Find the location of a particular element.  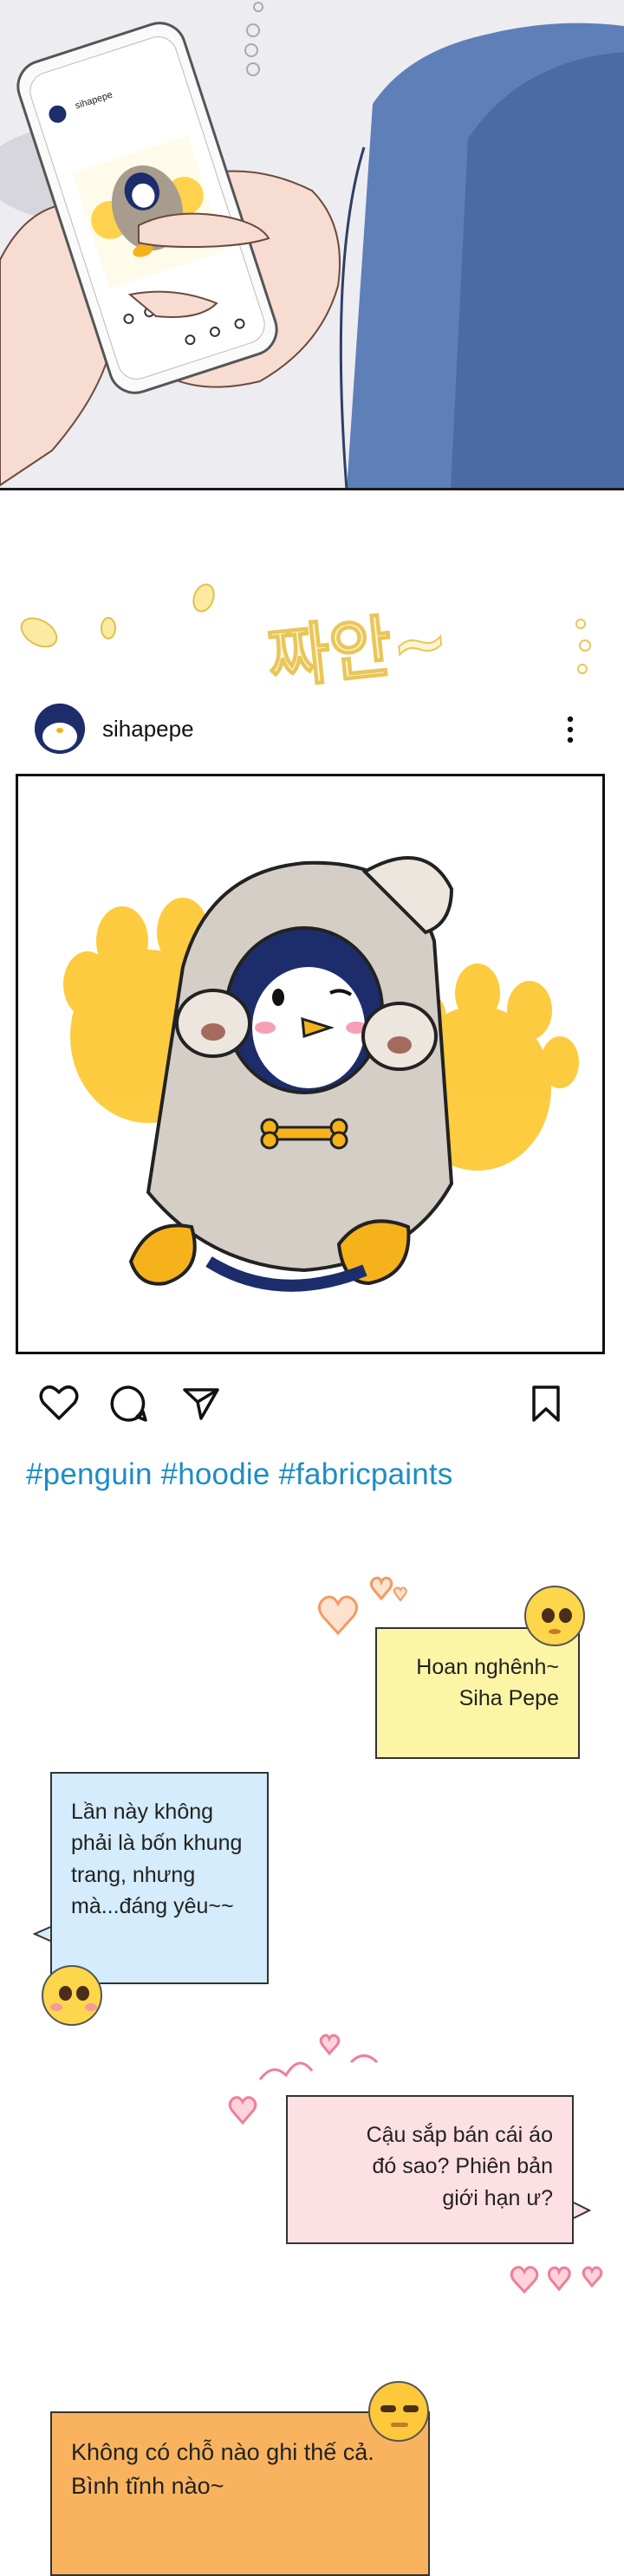

bubble-line: Lần này không is located at coordinates (142, 1812).